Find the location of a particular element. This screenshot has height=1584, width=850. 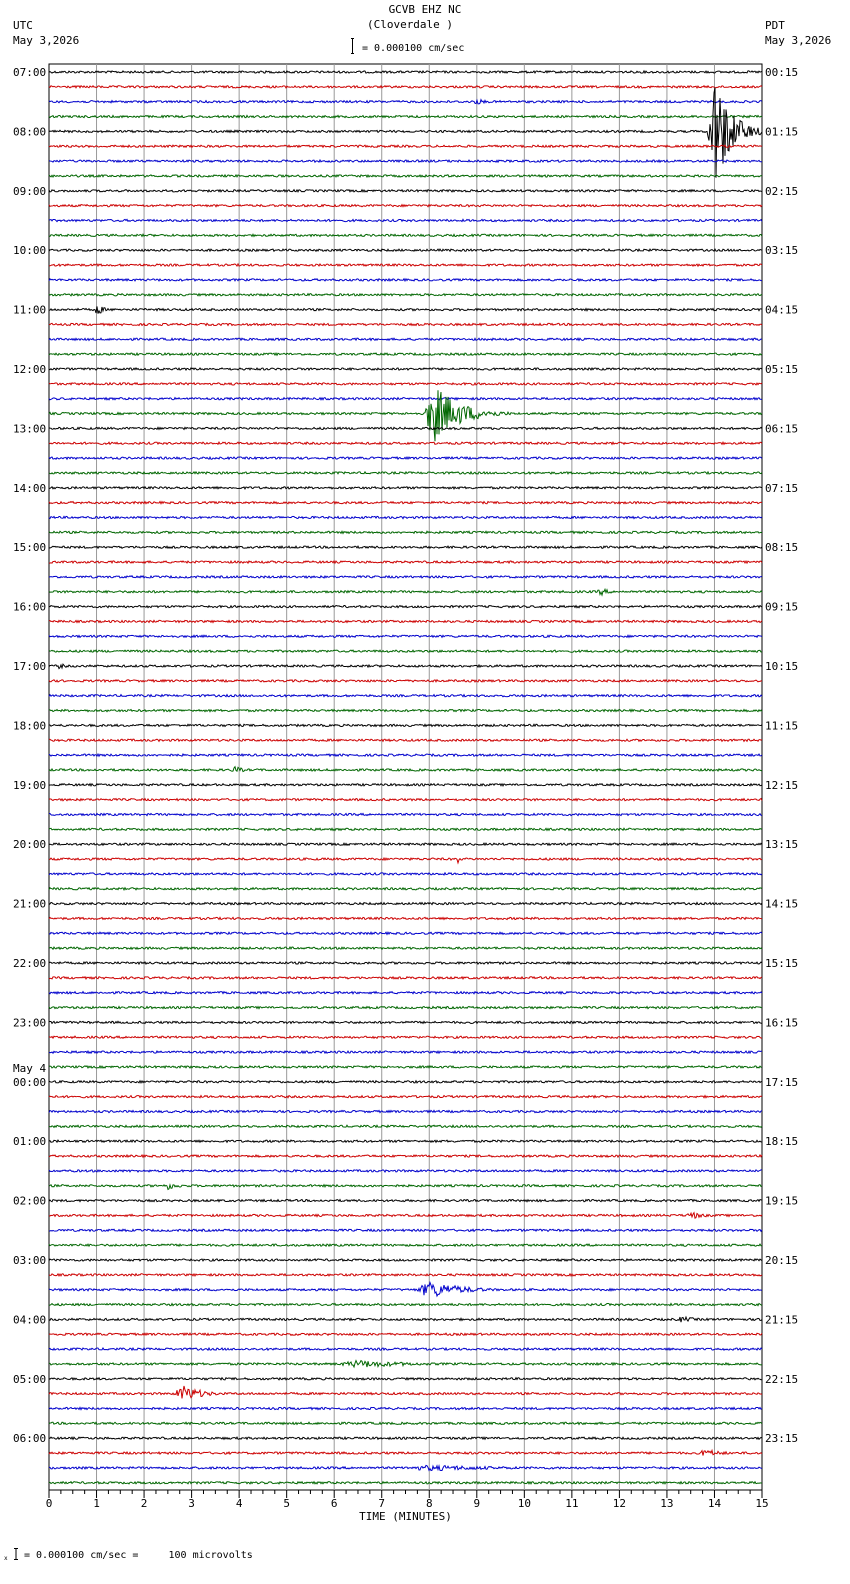

pdt-hour-label: 12:15 is located at coordinates (781, 785).